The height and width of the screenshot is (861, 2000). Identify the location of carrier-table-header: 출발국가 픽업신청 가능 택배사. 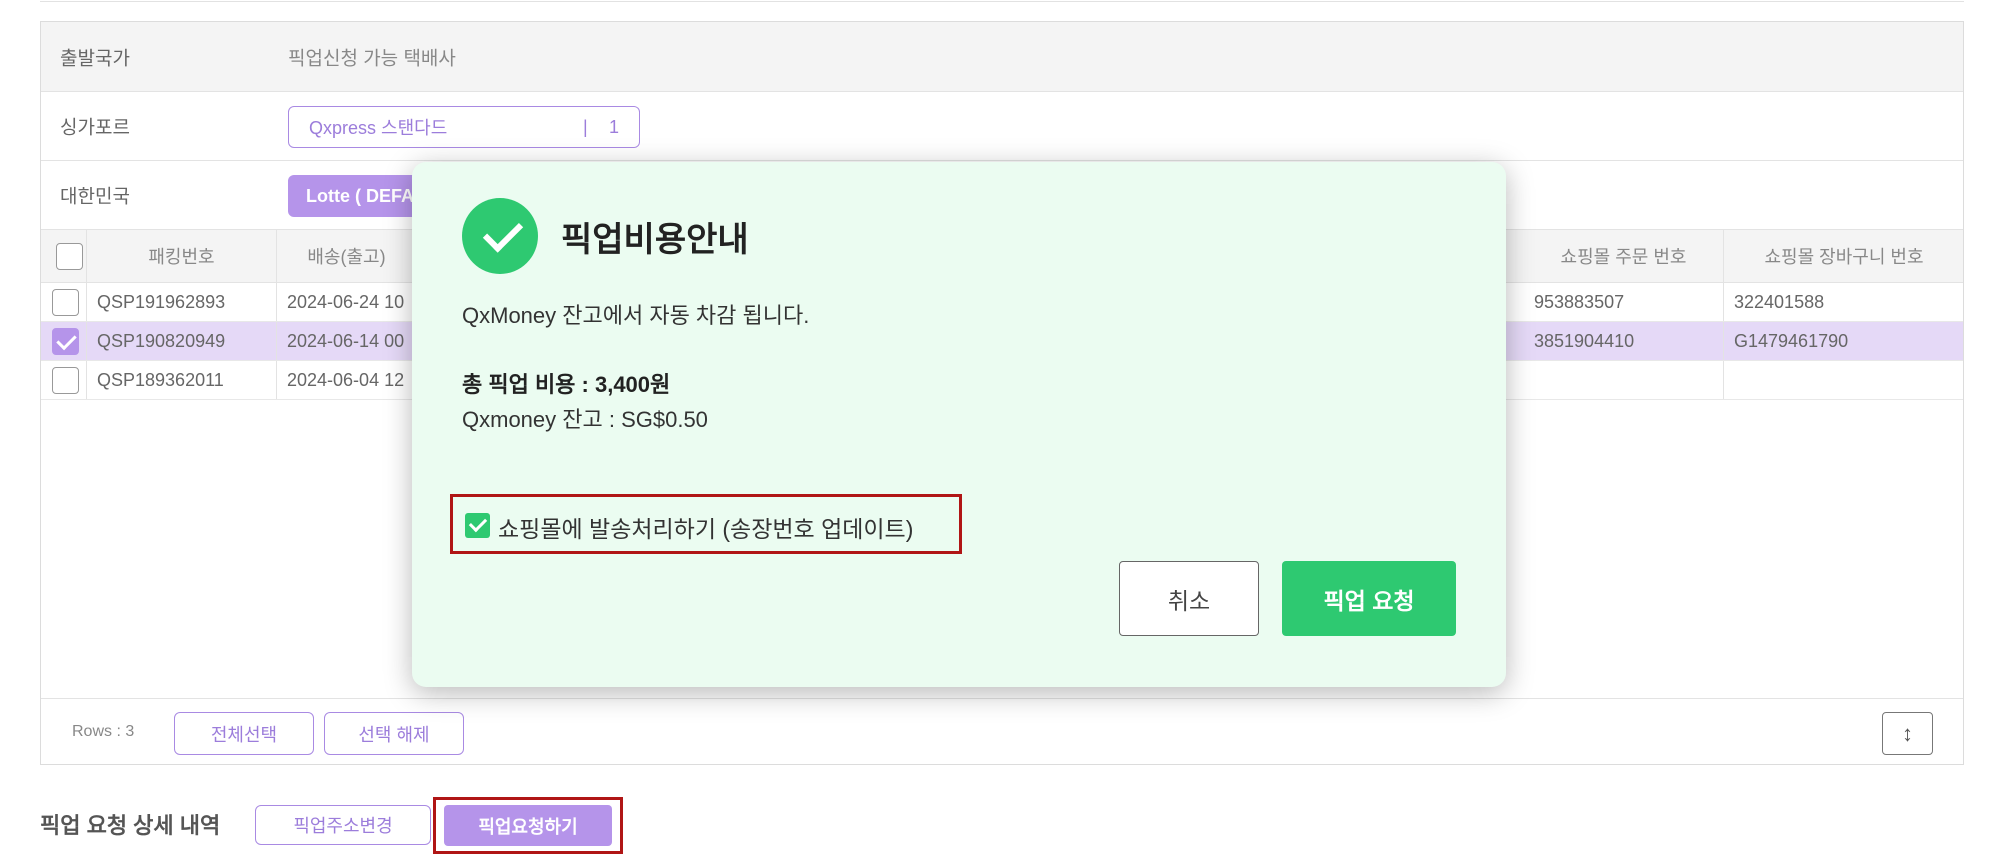
(1002, 57).